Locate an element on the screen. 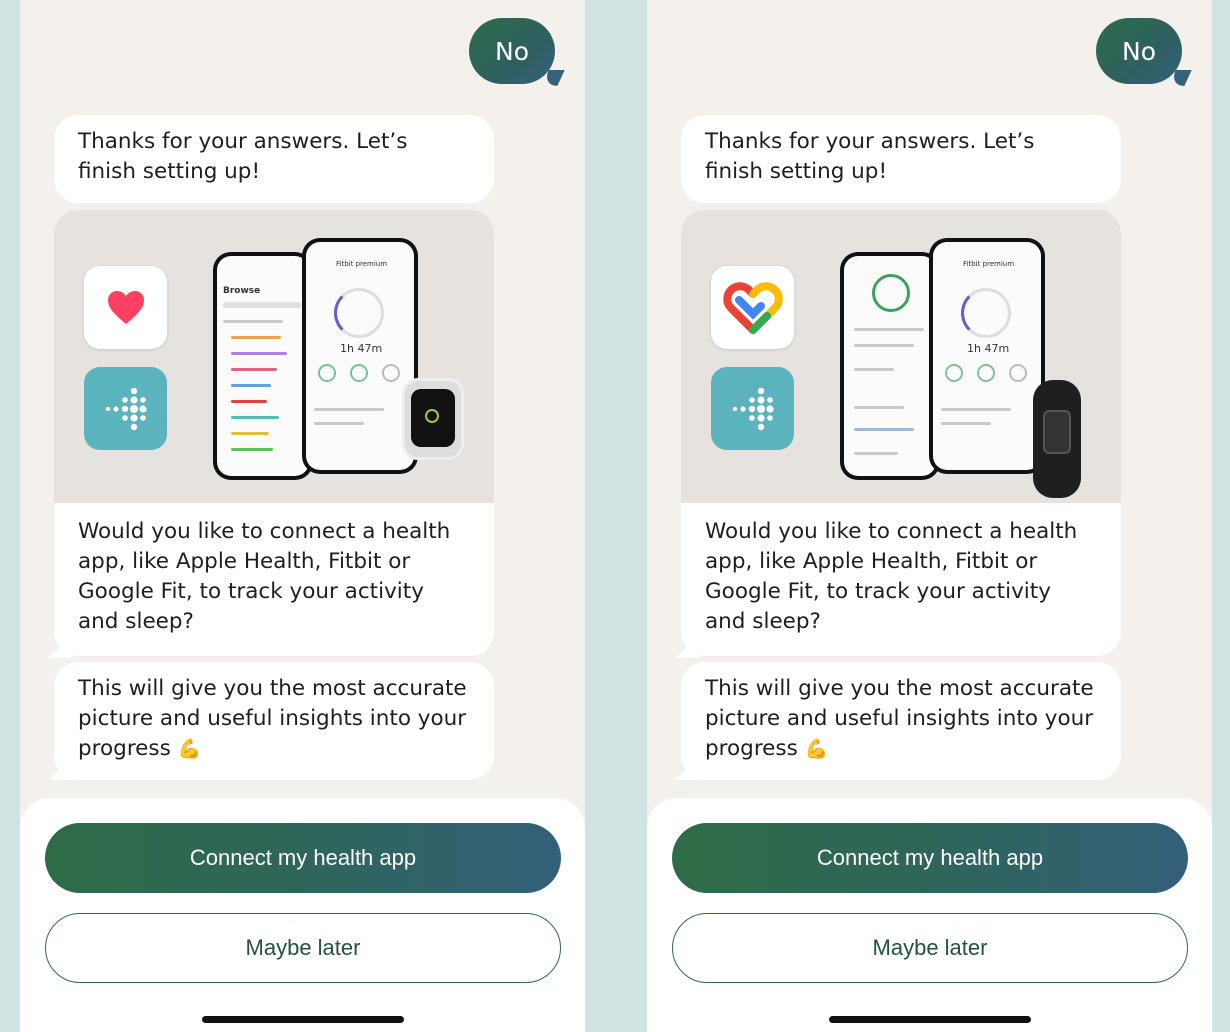 This screenshot has height=1032, width=1230. browse-title: Browse is located at coordinates (242, 291).